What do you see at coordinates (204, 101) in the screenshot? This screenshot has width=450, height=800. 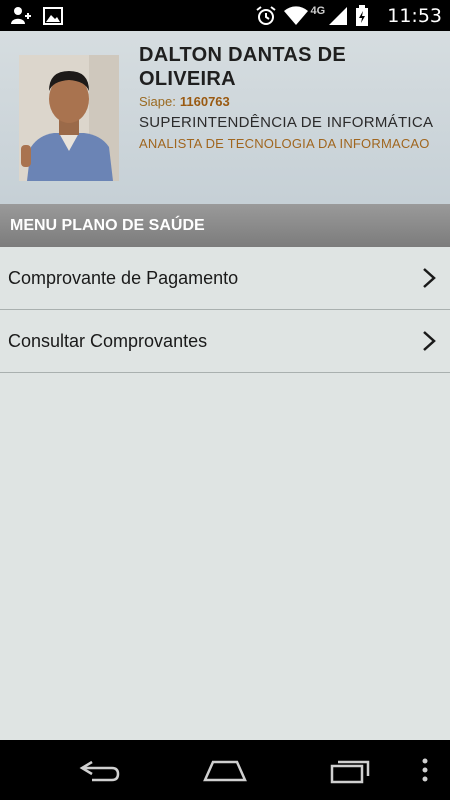 I see `siape-number: 1160763` at bounding box center [204, 101].